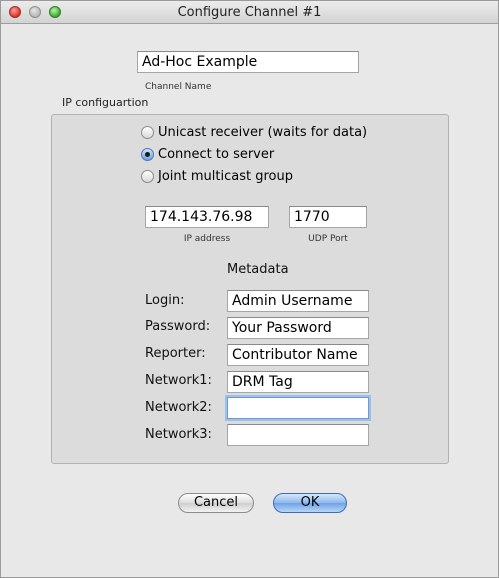 This screenshot has width=499, height=578. Describe the element at coordinates (147, 154) in the screenshot. I see `radio-checked-icon` at that location.